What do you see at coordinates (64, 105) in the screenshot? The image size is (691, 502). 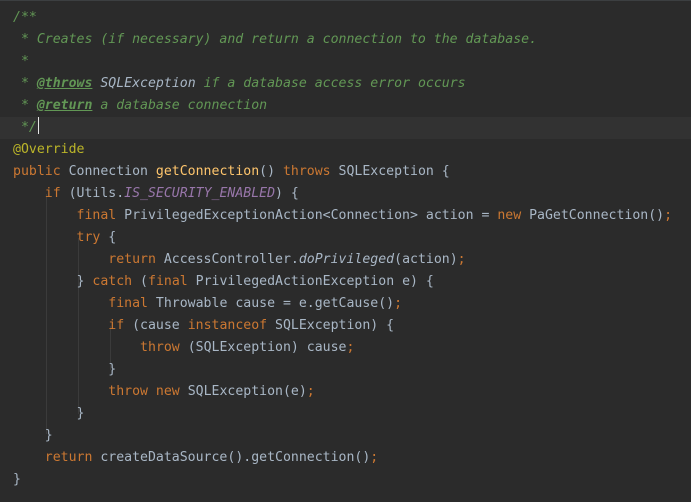 I see `code-token: @return` at bounding box center [64, 105].